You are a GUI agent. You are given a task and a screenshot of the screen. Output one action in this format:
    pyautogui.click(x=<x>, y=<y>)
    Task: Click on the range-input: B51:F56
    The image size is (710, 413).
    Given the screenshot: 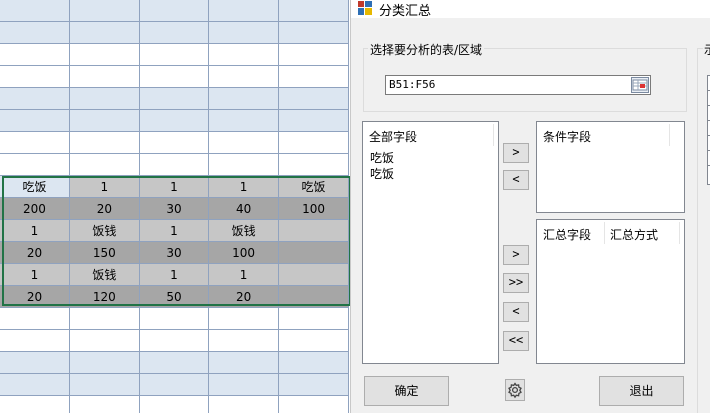 What is the action you would take?
    pyautogui.click(x=518, y=85)
    